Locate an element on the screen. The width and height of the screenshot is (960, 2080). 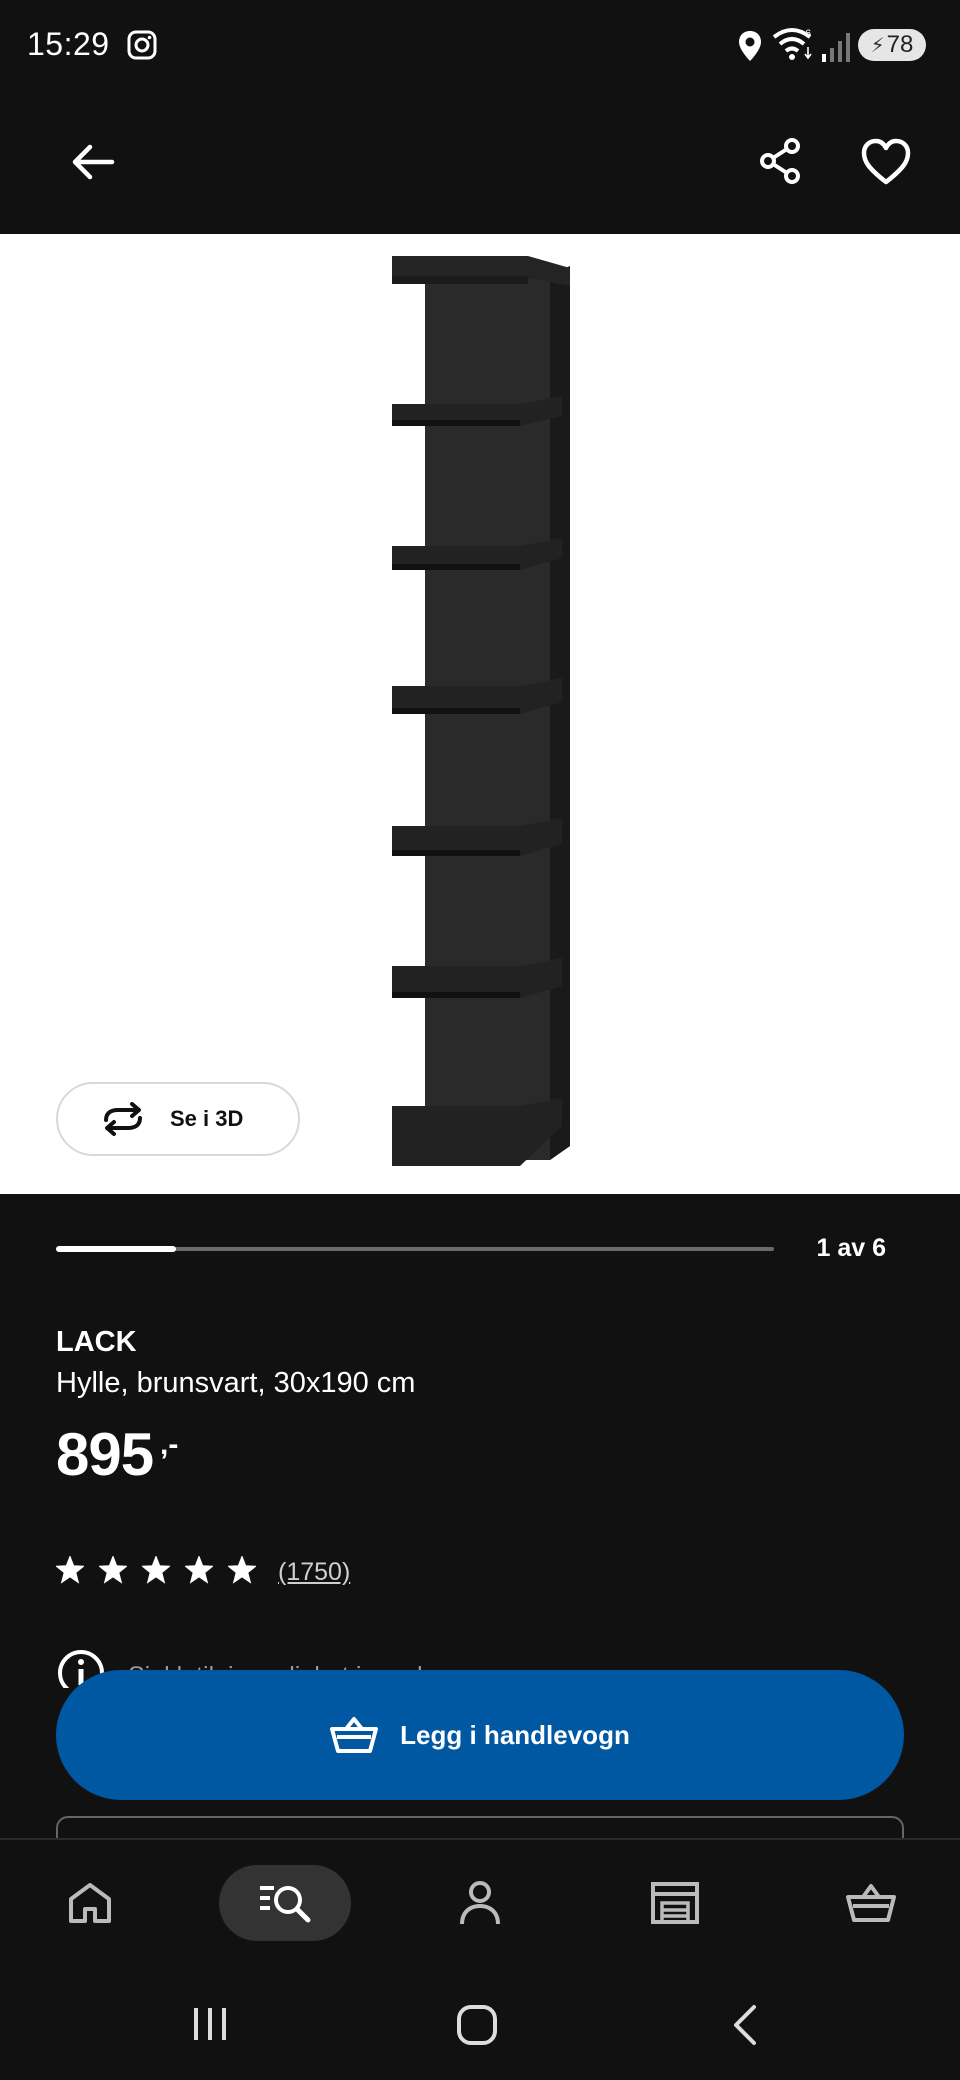
stores-icon is located at coordinates (675, 1903).